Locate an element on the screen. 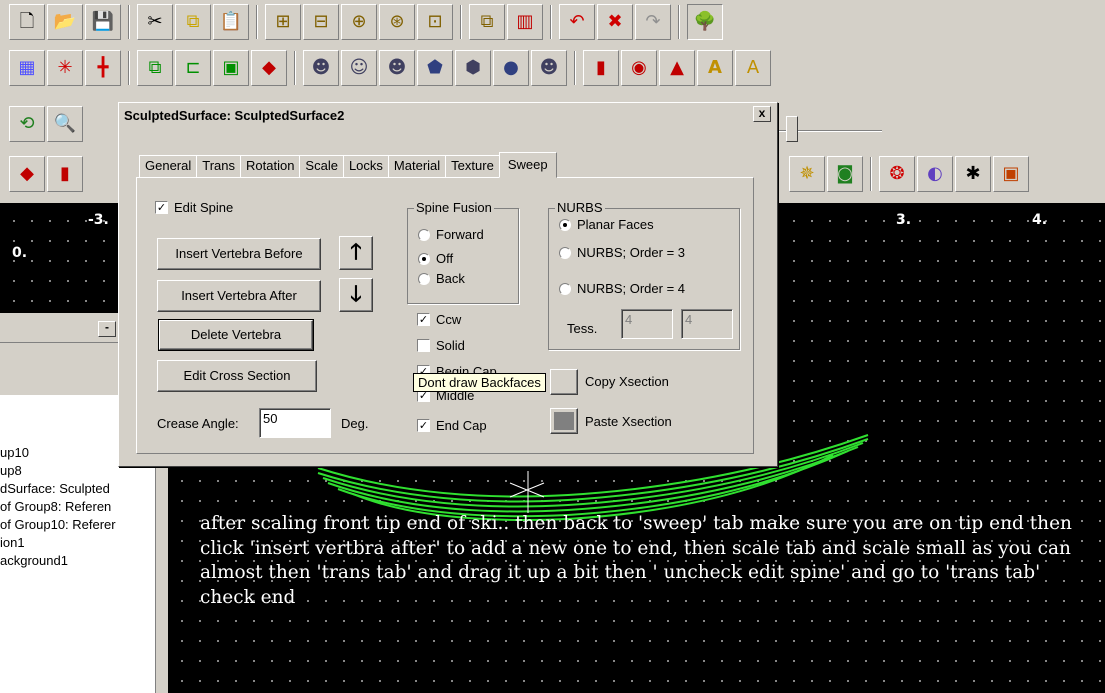  solid-label: Solid is located at coordinates (450, 345).